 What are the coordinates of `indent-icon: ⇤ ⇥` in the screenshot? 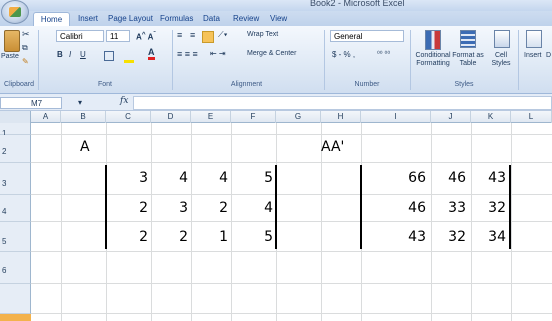 It's located at (218, 53).